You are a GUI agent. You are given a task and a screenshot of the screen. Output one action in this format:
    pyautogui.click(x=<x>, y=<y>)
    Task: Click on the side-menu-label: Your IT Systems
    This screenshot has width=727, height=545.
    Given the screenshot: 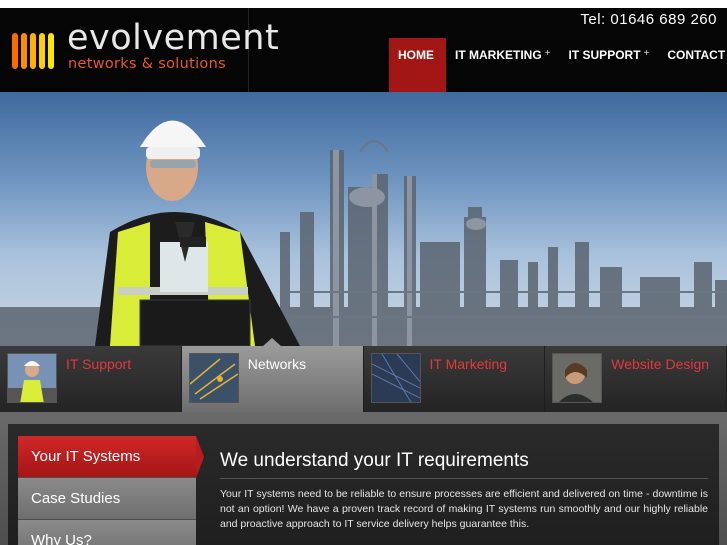 What is the action you would take?
    pyautogui.click(x=86, y=456)
    